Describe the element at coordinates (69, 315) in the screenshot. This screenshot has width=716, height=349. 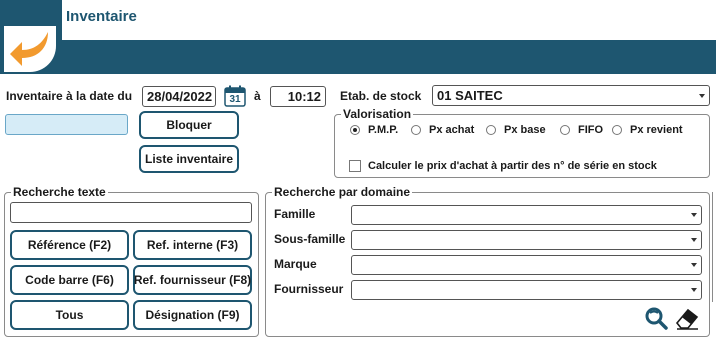
I see `all-button: Tous` at that location.